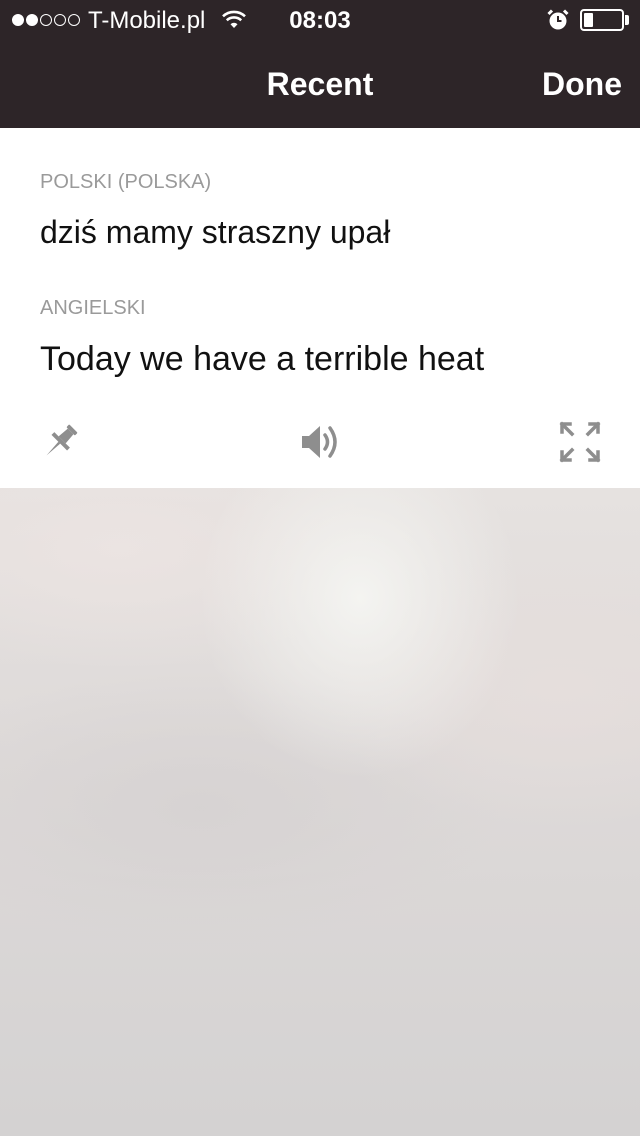 The width and height of the screenshot is (640, 1136). What do you see at coordinates (602, 20) in the screenshot?
I see `battery-icon` at bounding box center [602, 20].